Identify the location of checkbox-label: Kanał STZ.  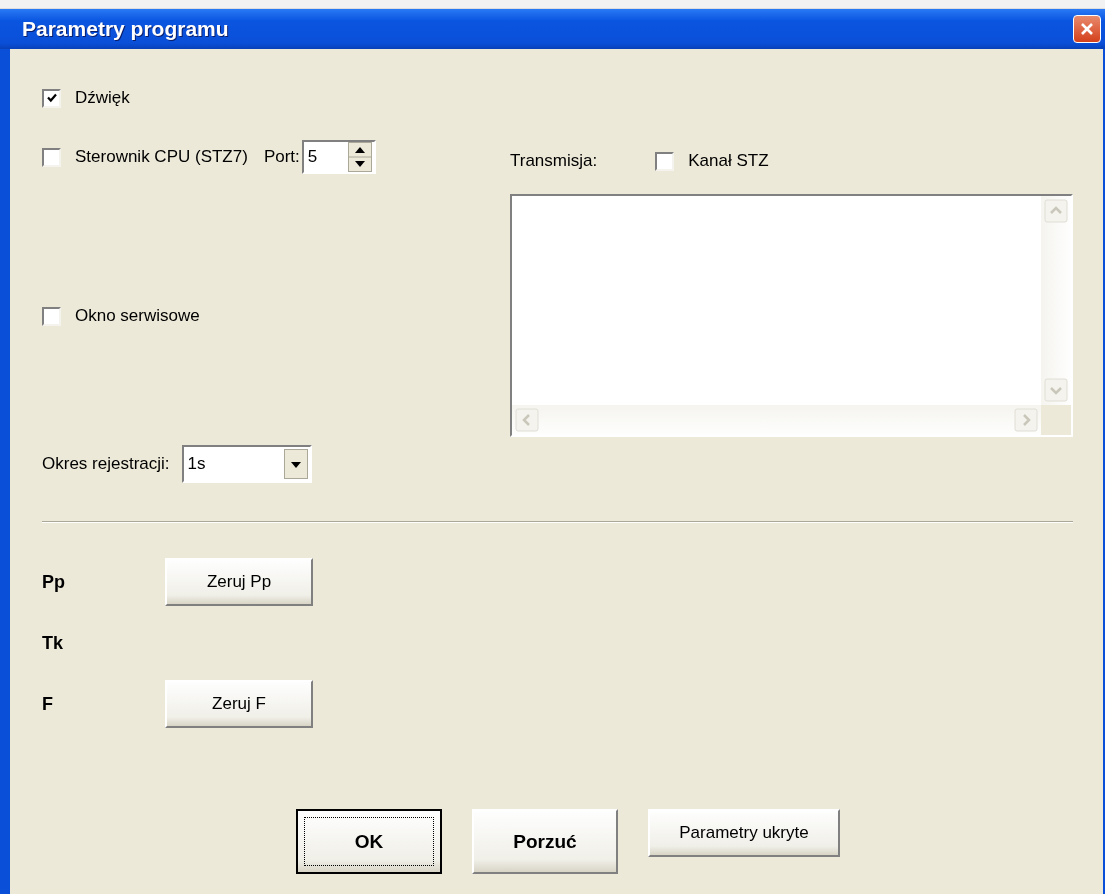
(728, 161).